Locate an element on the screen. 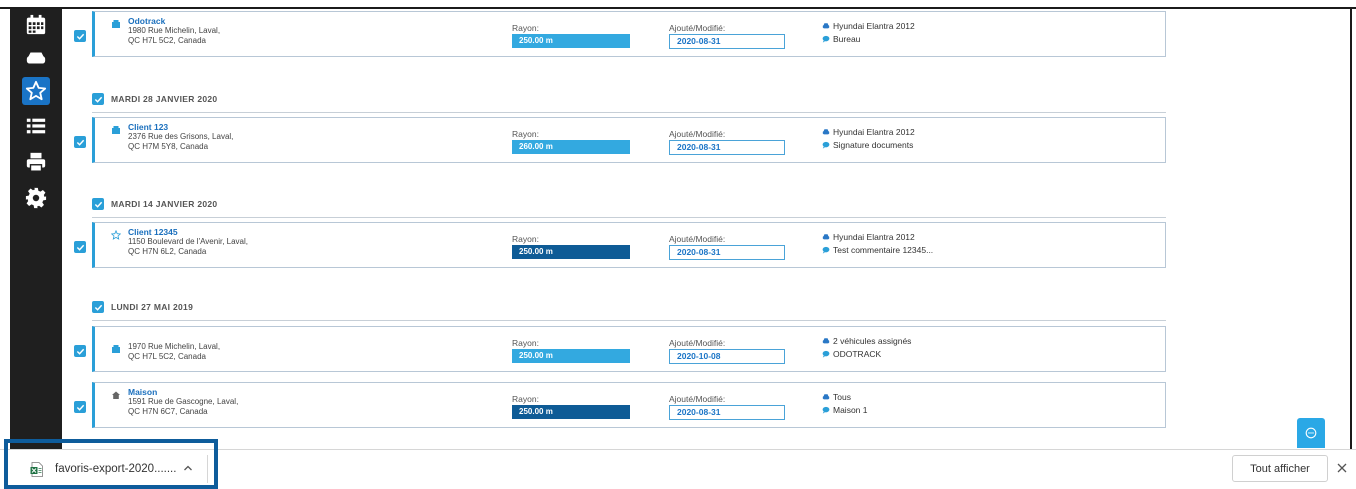 This screenshot has width=1356, height=489. star-outline-icon is located at coordinates (116, 235).